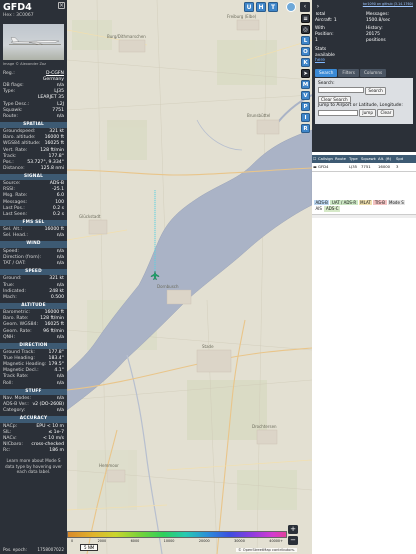  Describe the element at coordinates (239, 541) in the screenshot. I see `alt-tick: 30000` at that location.